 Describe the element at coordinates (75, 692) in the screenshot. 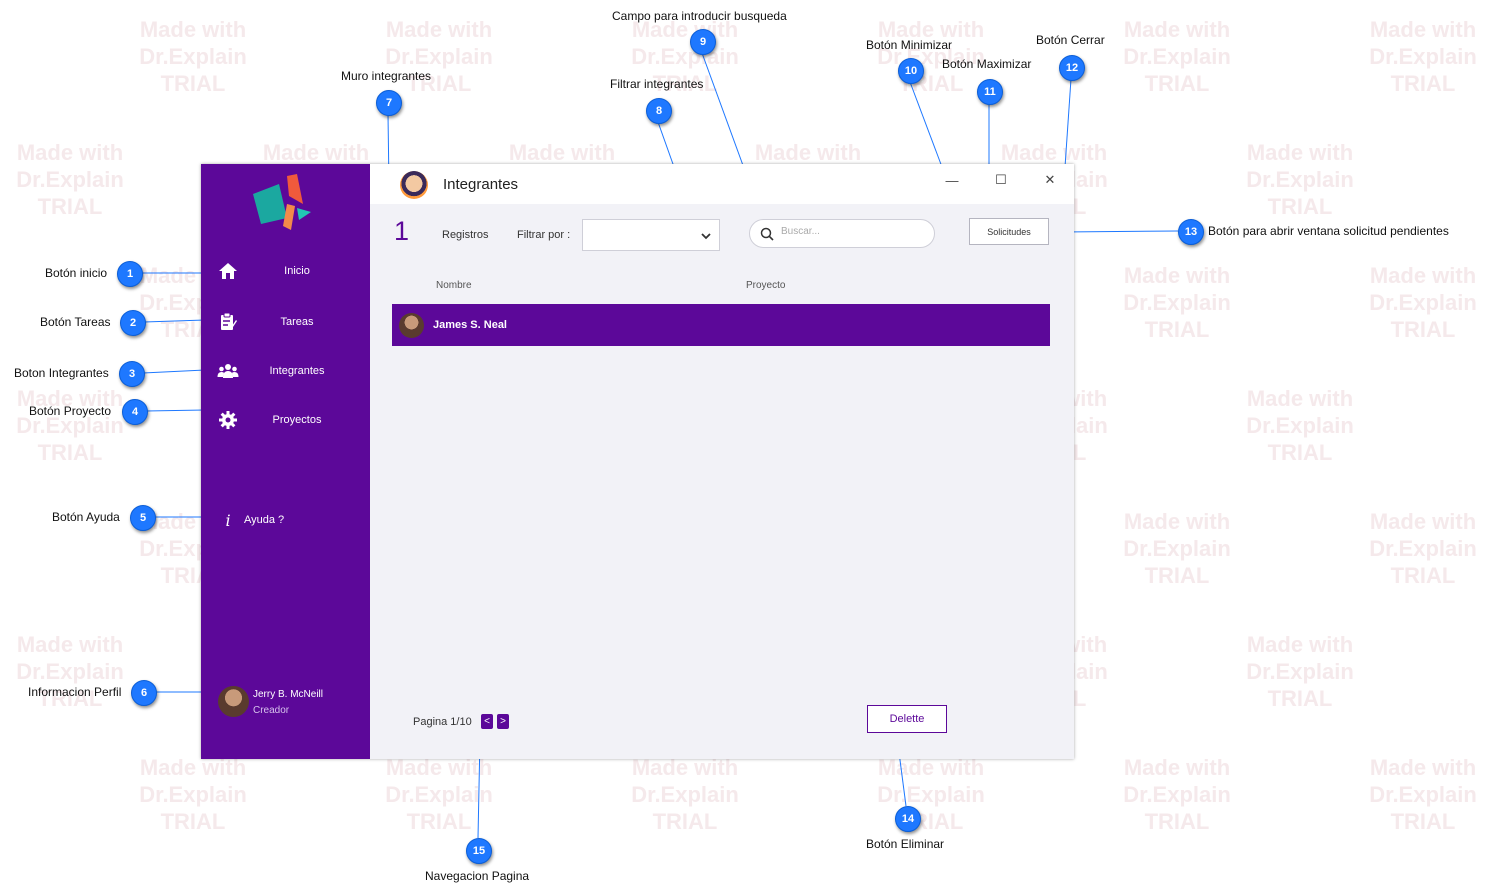

I see `callout-label-6: Informacion Perfil` at that location.